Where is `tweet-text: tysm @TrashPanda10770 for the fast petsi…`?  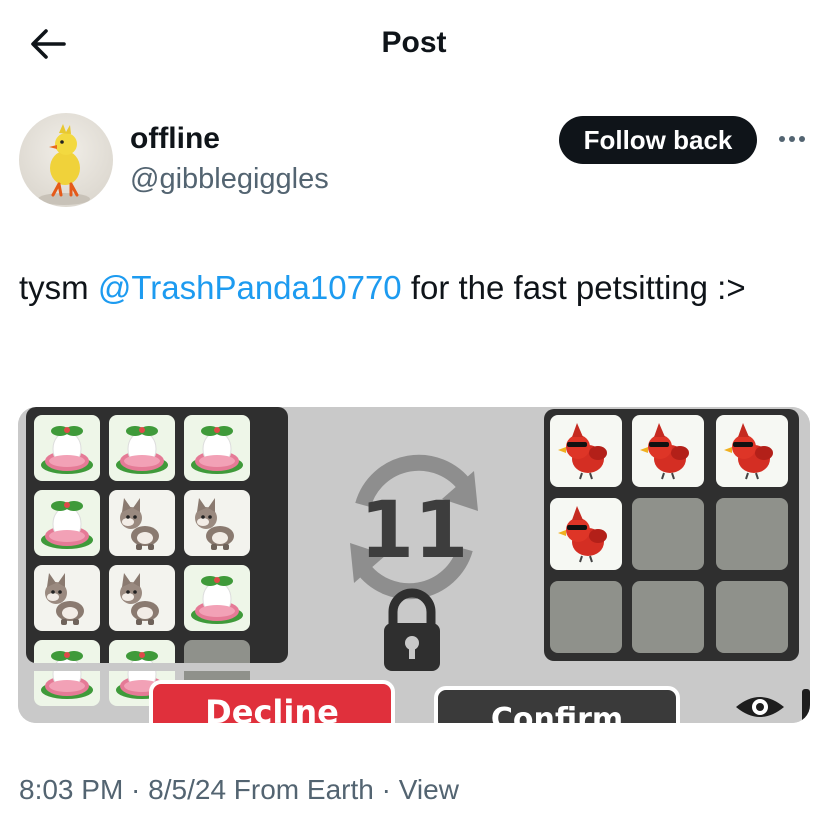 tweet-text: tysm @TrashPanda10770 for the fast petsi… is located at coordinates (409, 287).